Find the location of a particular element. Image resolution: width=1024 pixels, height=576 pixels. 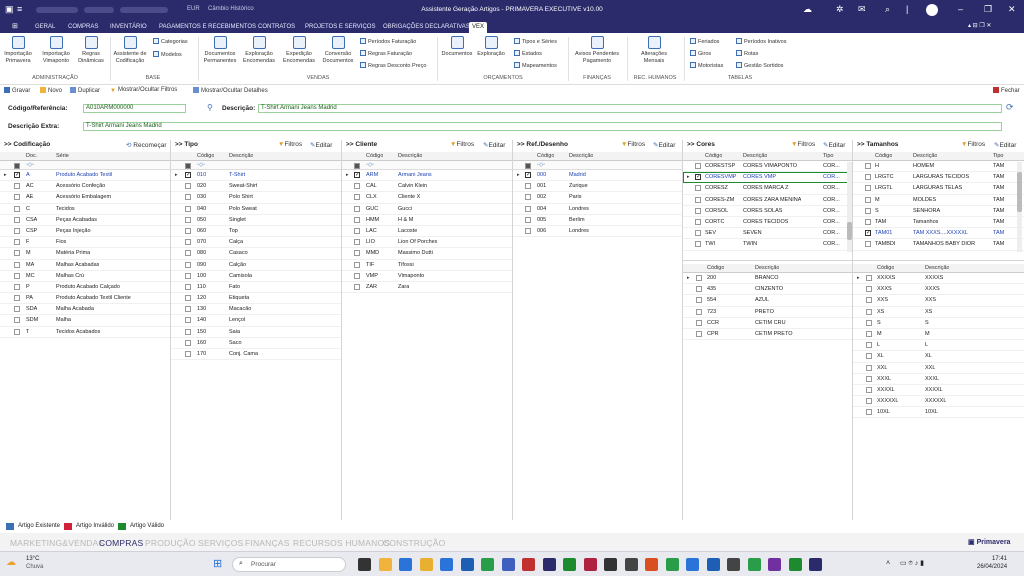

table-row: SDM Malha is located at coordinates (85, 321).